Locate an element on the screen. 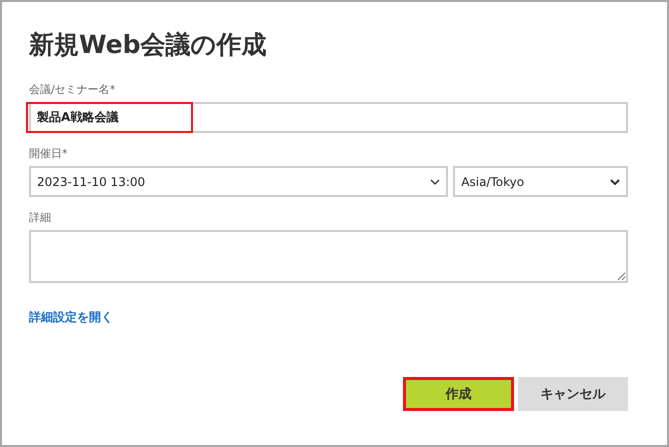  field-label: 会議/セミナー名* is located at coordinates (72, 90).